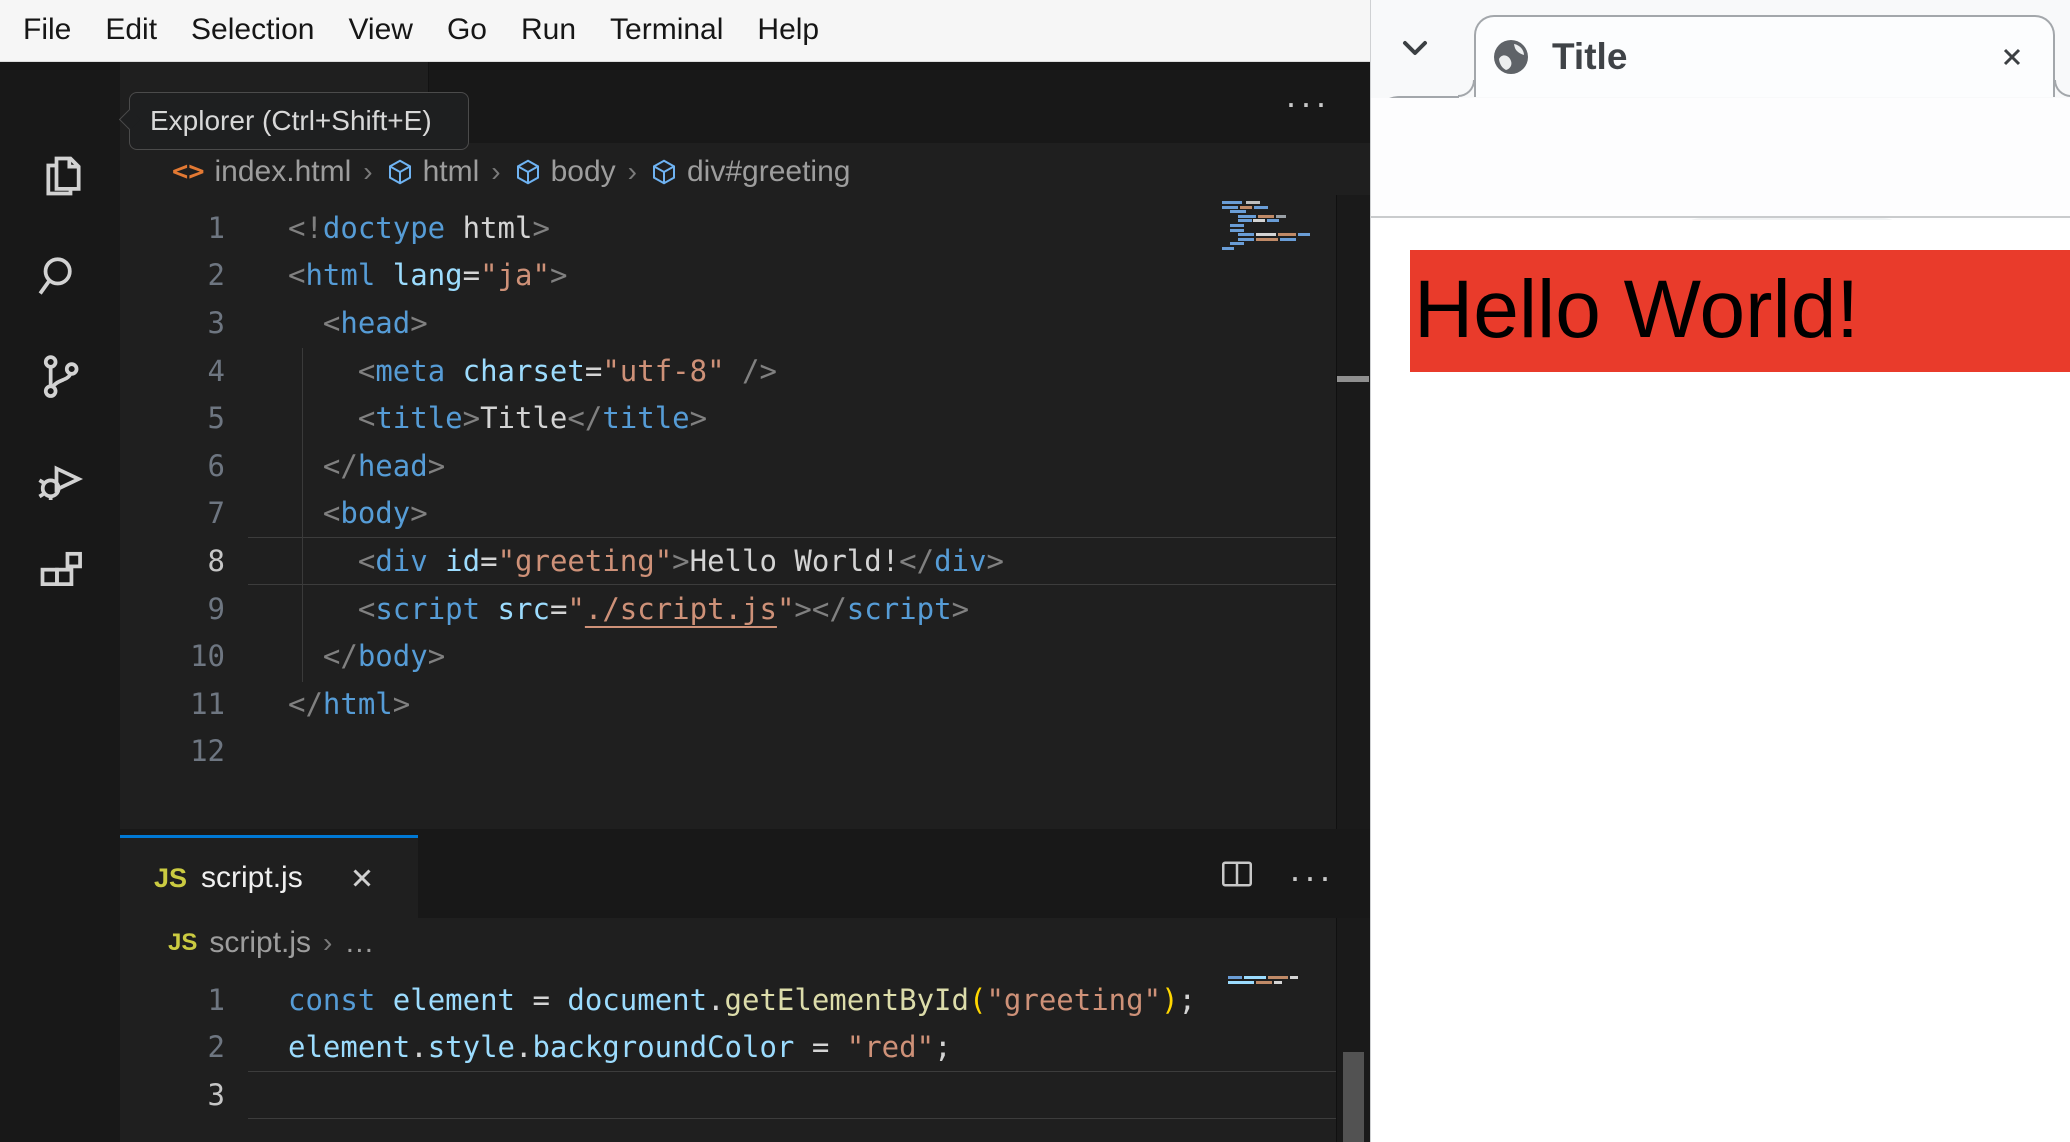  I want to click on run-debug-icon, so click(60, 479).